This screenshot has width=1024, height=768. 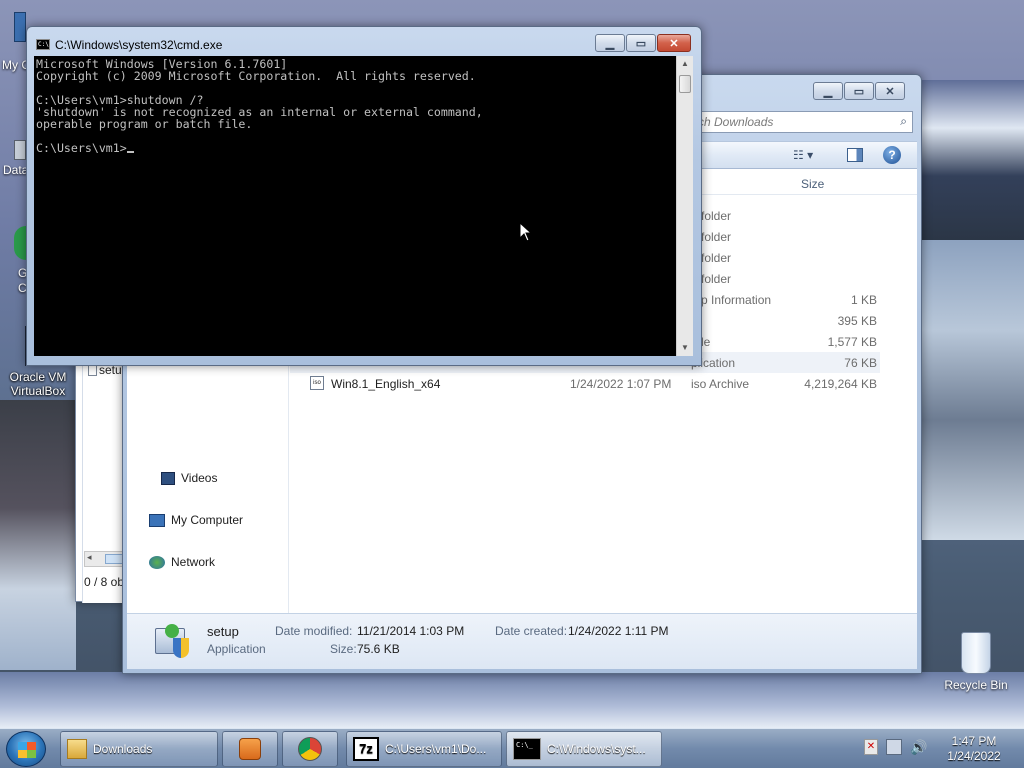 I want to click on nav-item-label: My Computer, so click(x=207, y=520).